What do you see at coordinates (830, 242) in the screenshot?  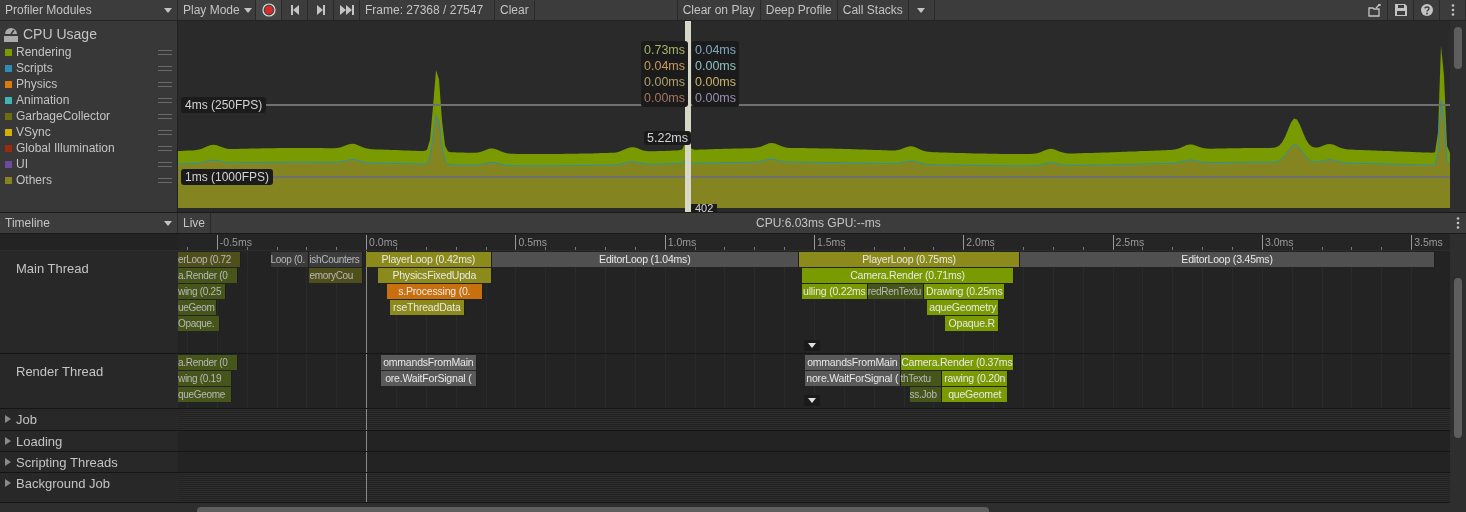 I see `time-tick-label: 1.5ms` at bounding box center [830, 242].